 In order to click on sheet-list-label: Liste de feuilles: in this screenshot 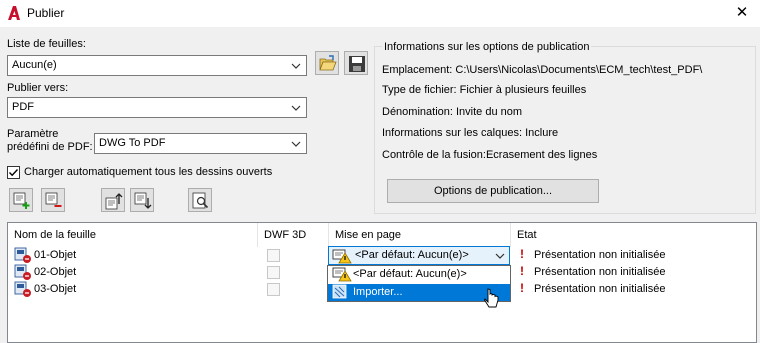, I will do `click(46, 44)`.